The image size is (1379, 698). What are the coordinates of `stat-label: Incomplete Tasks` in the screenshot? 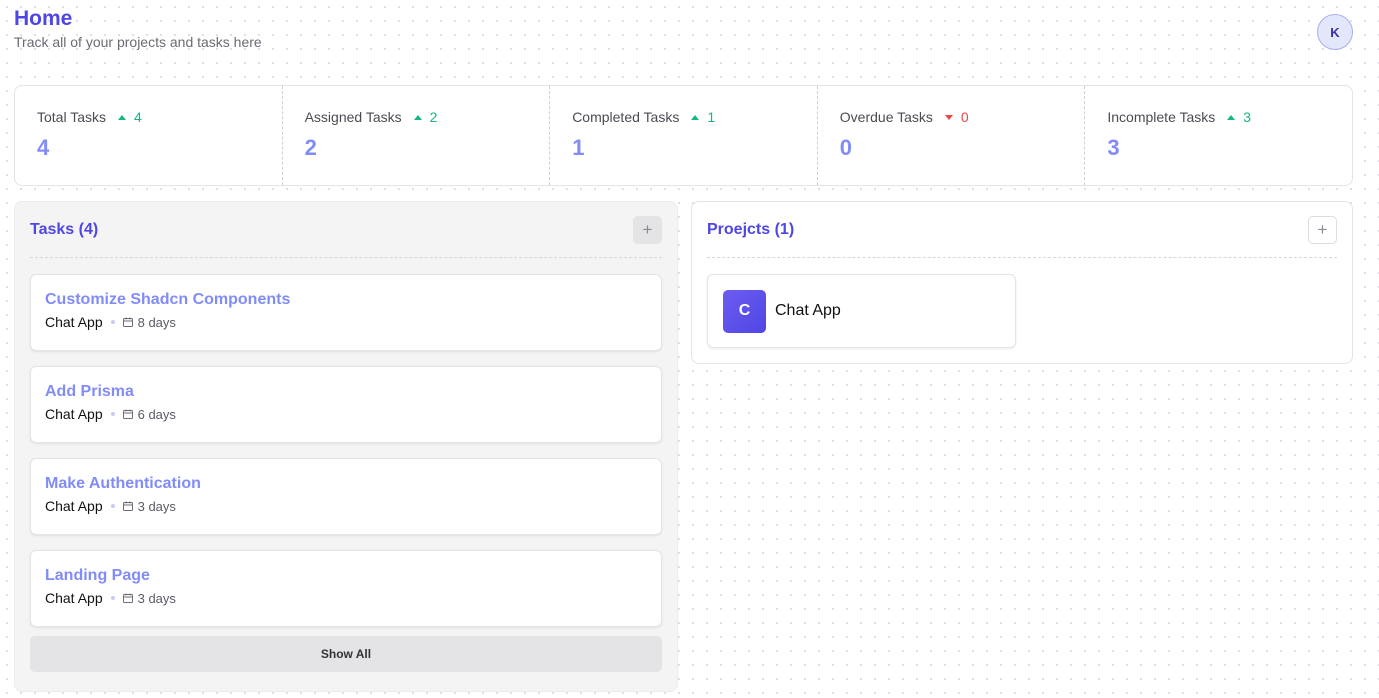 It's located at (1161, 117).